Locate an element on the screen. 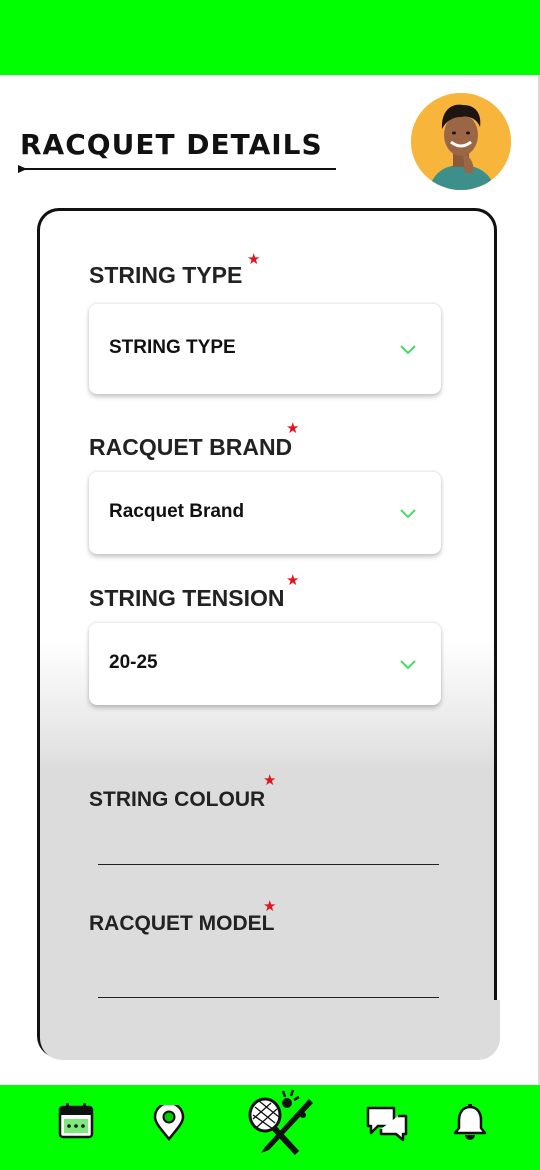 This screenshot has width=540, height=1170. form-card-base is located at coordinates (270, 1030).